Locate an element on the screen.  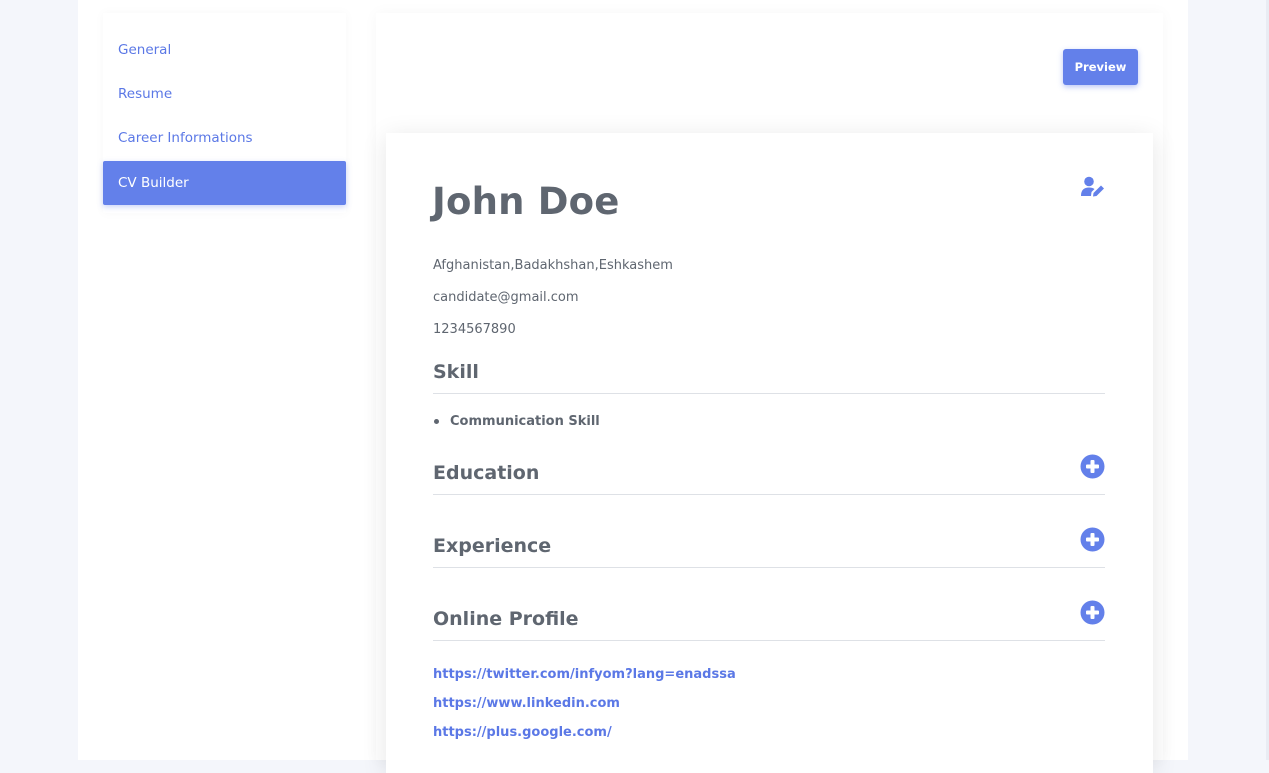
user-edit-icon is located at coordinates (1093, 187).